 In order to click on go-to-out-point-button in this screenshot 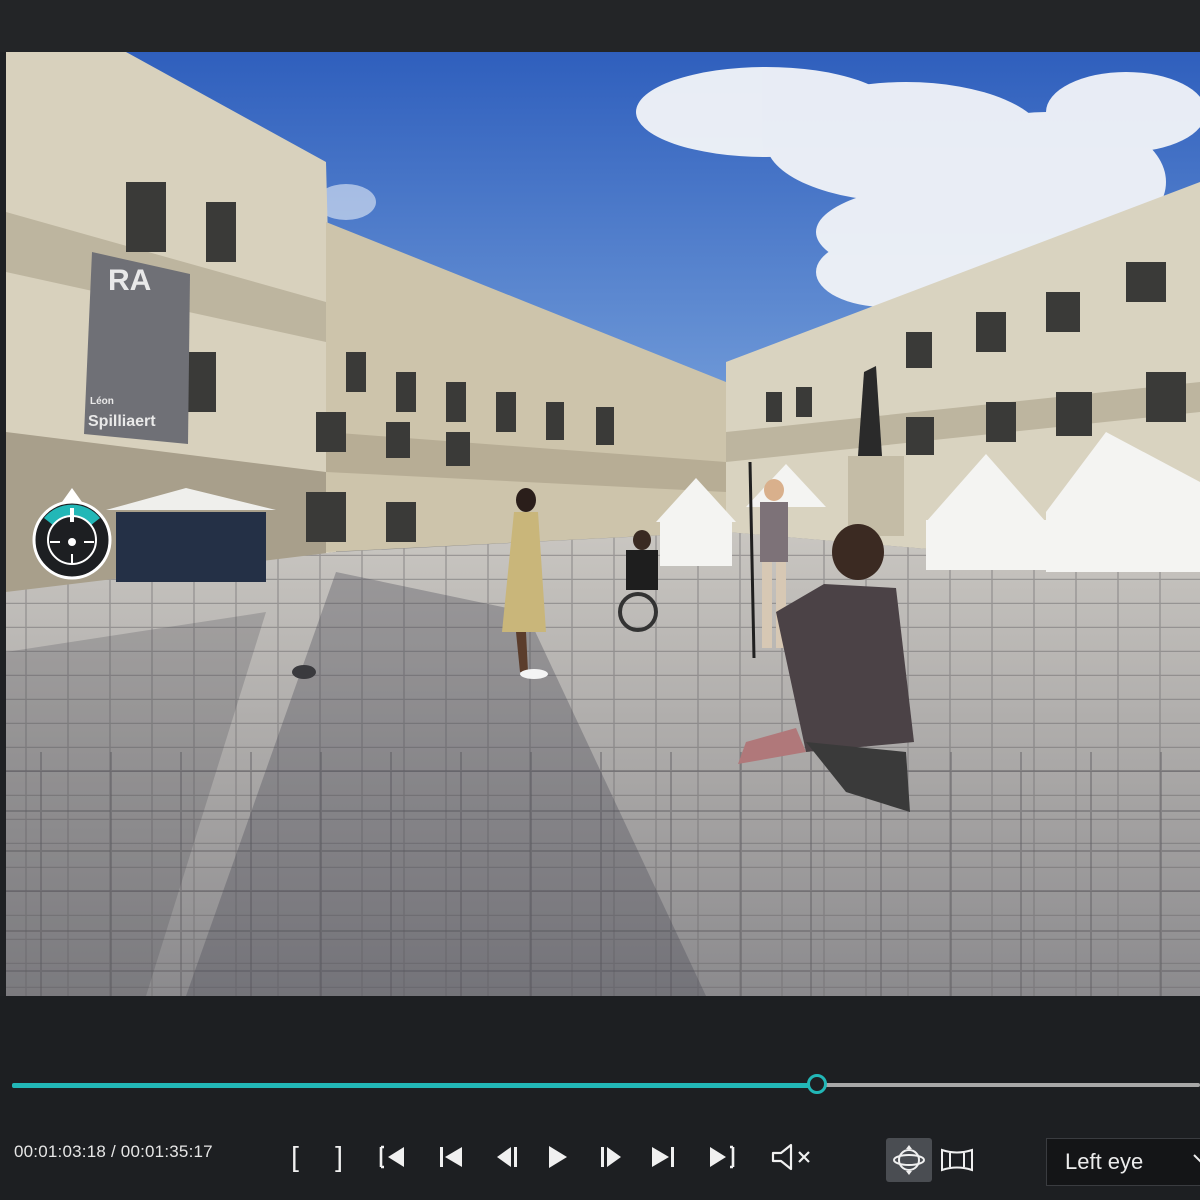, I will do `click(721, 1157)`.